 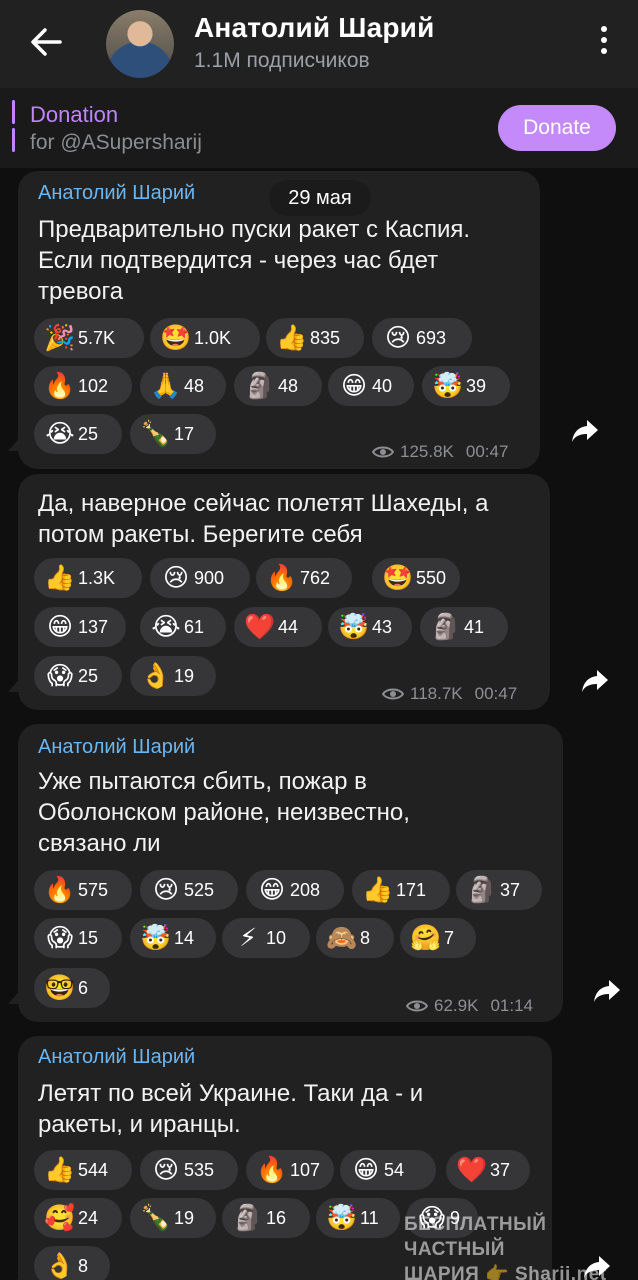 What do you see at coordinates (60, 385) in the screenshot?
I see `reaction-emoji-icon: 🔥` at bounding box center [60, 385].